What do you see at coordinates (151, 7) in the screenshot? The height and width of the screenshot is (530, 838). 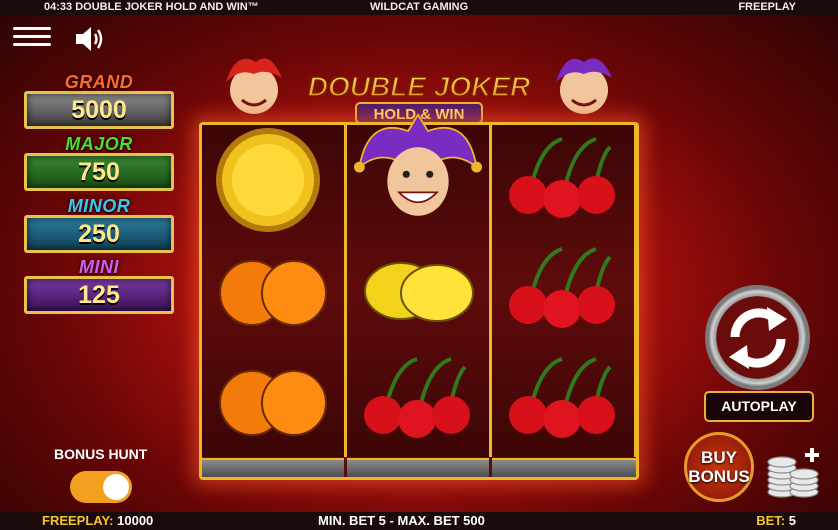 I see `game-title: 04:33 DOUBLE JOKER HOLD AND WIN™` at bounding box center [151, 7].